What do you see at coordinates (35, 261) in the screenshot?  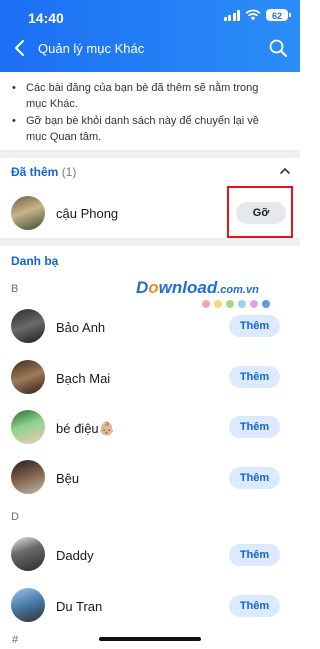 I see `contacts-section-title: Danh bạ` at bounding box center [35, 261].